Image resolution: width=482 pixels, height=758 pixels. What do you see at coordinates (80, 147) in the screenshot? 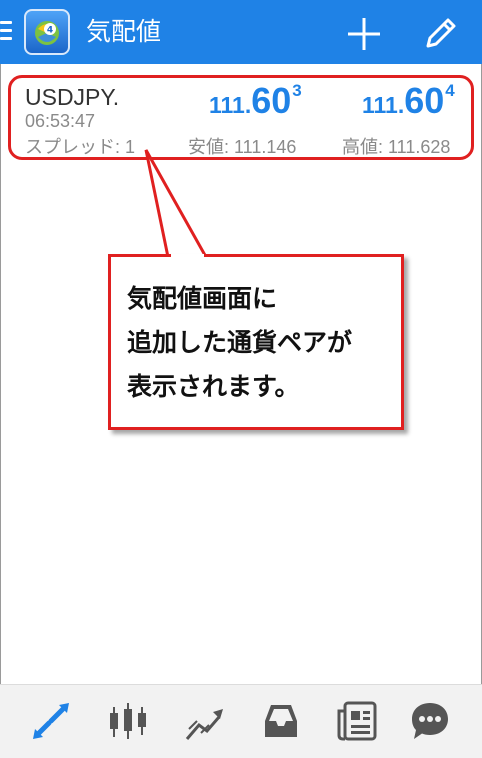
I see `spread-label: スプレッド: 1` at bounding box center [80, 147].